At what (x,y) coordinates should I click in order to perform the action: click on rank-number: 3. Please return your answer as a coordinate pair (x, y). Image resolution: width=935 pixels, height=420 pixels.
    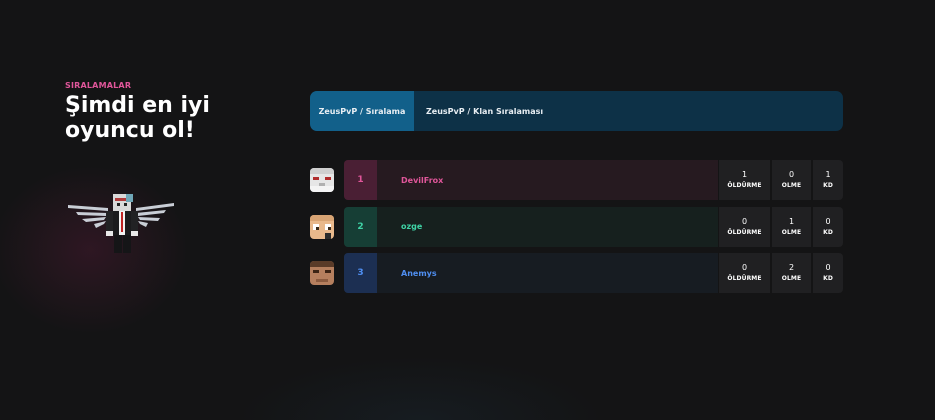
    Looking at the image, I should click on (360, 273).